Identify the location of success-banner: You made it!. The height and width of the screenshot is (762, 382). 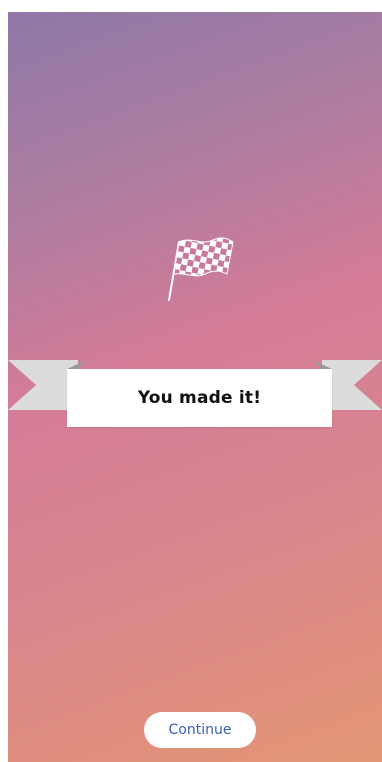
(199, 398).